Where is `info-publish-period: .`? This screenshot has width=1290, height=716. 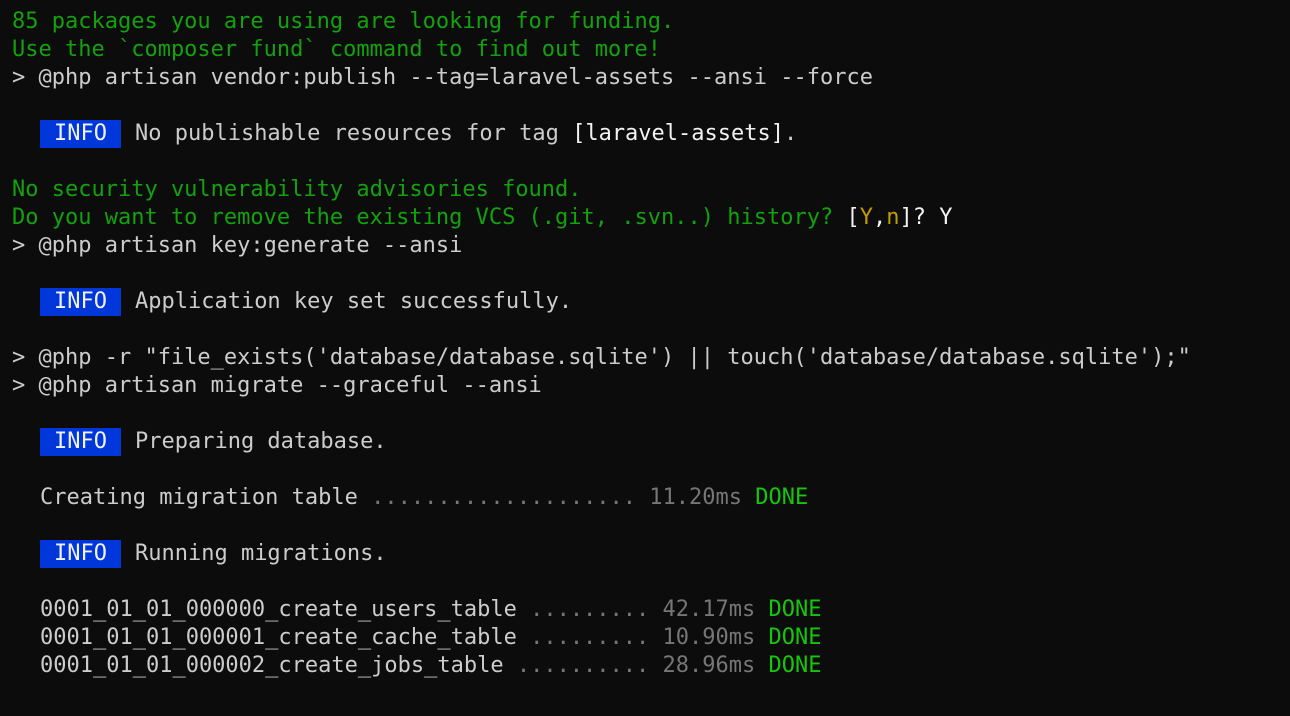
info-publish-period: . is located at coordinates (791, 133).